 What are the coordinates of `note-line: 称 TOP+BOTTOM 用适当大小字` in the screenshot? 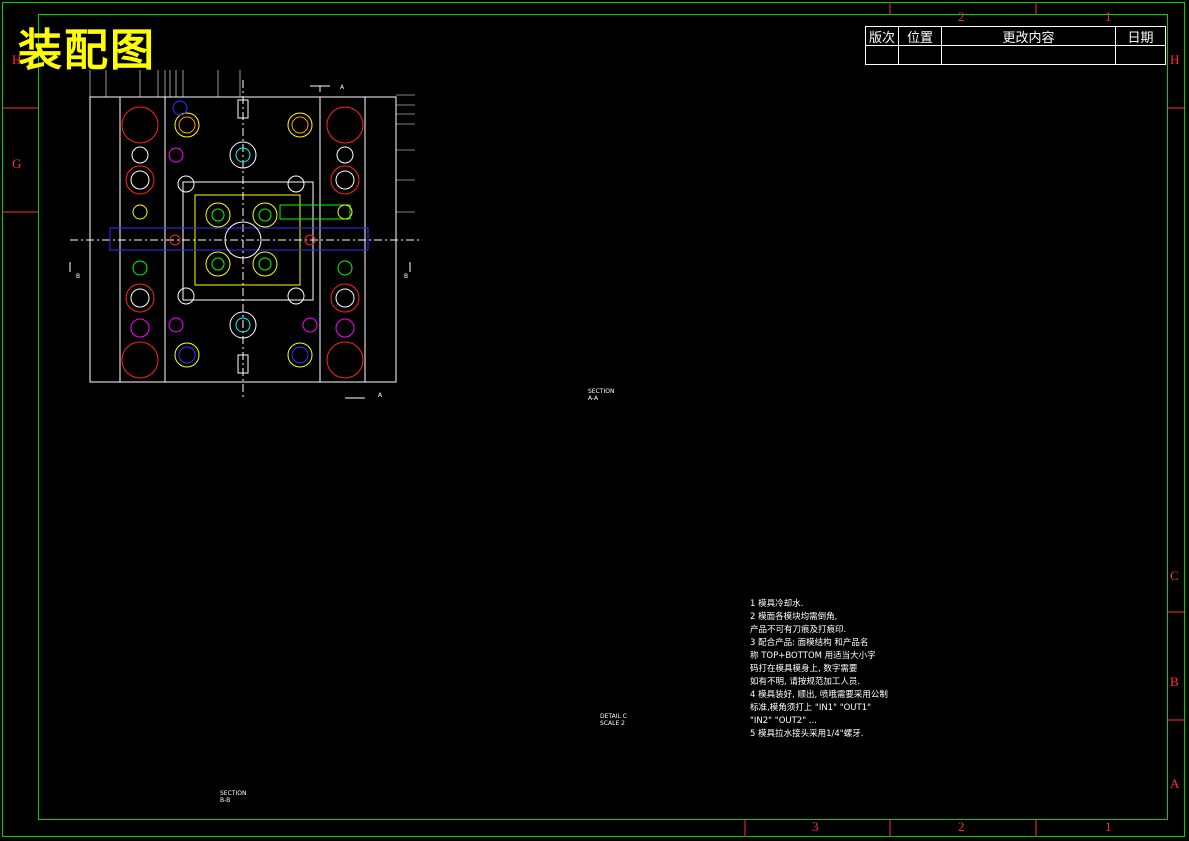 It's located at (813, 656).